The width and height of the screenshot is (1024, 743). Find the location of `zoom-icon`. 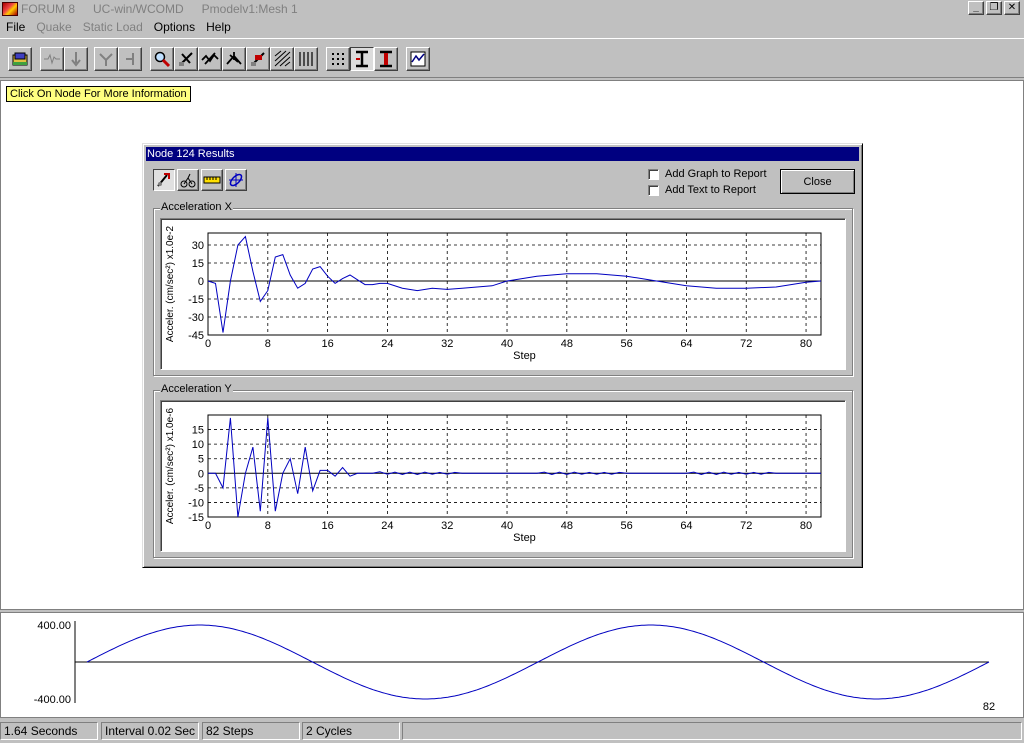

zoom-icon is located at coordinates (162, 59).